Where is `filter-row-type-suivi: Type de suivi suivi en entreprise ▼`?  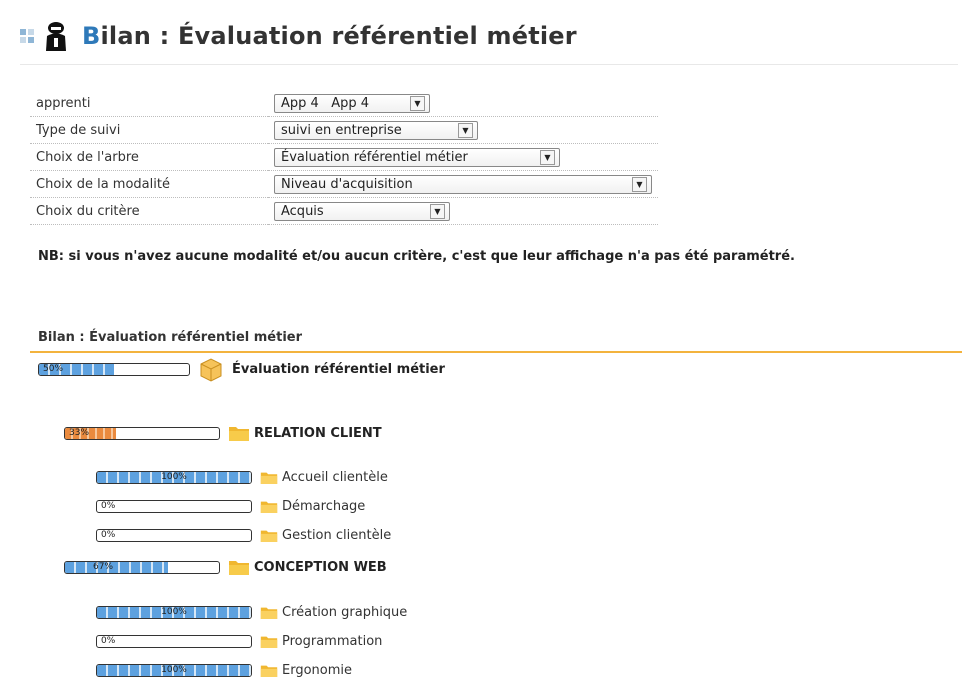 filter-row-type-suivi: Type de suivi suivi en entreprise ▼ is located at coordinates (344, 130).